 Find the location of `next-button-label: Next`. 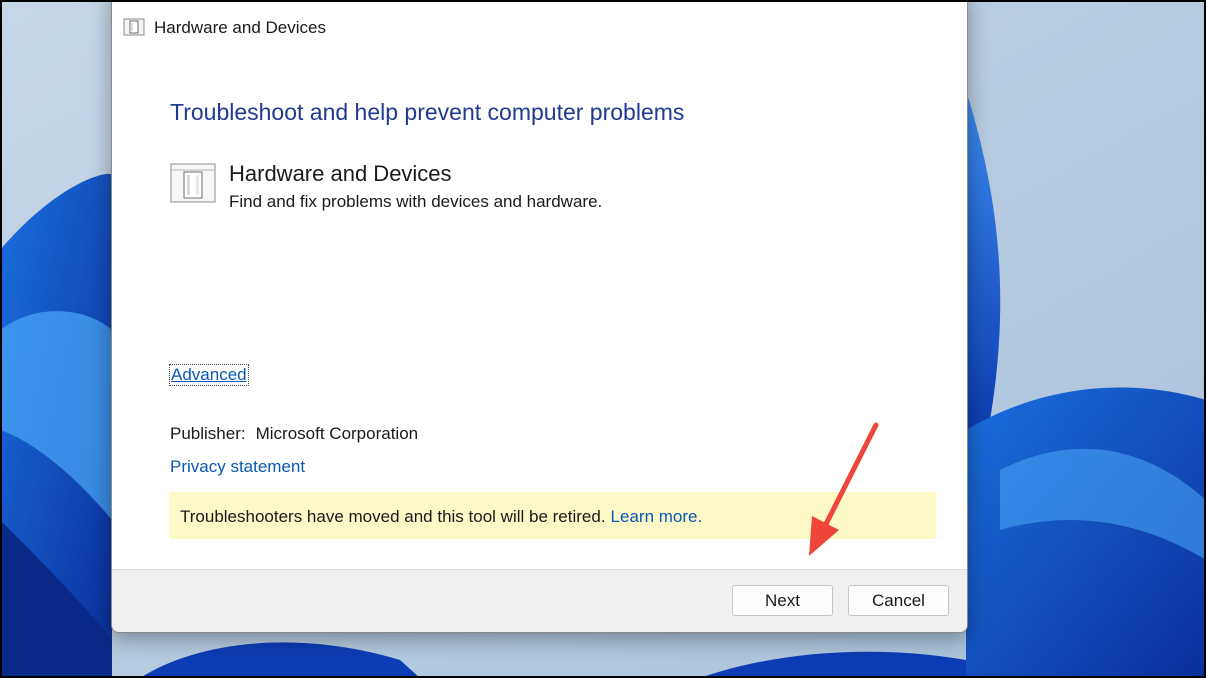

next-button-label: Next is located at coordinates (782, 600).